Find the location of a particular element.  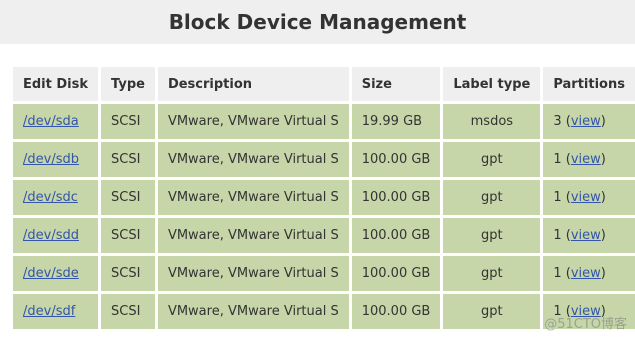

page-title: Block Device Management is located at coordinates (317, 22).